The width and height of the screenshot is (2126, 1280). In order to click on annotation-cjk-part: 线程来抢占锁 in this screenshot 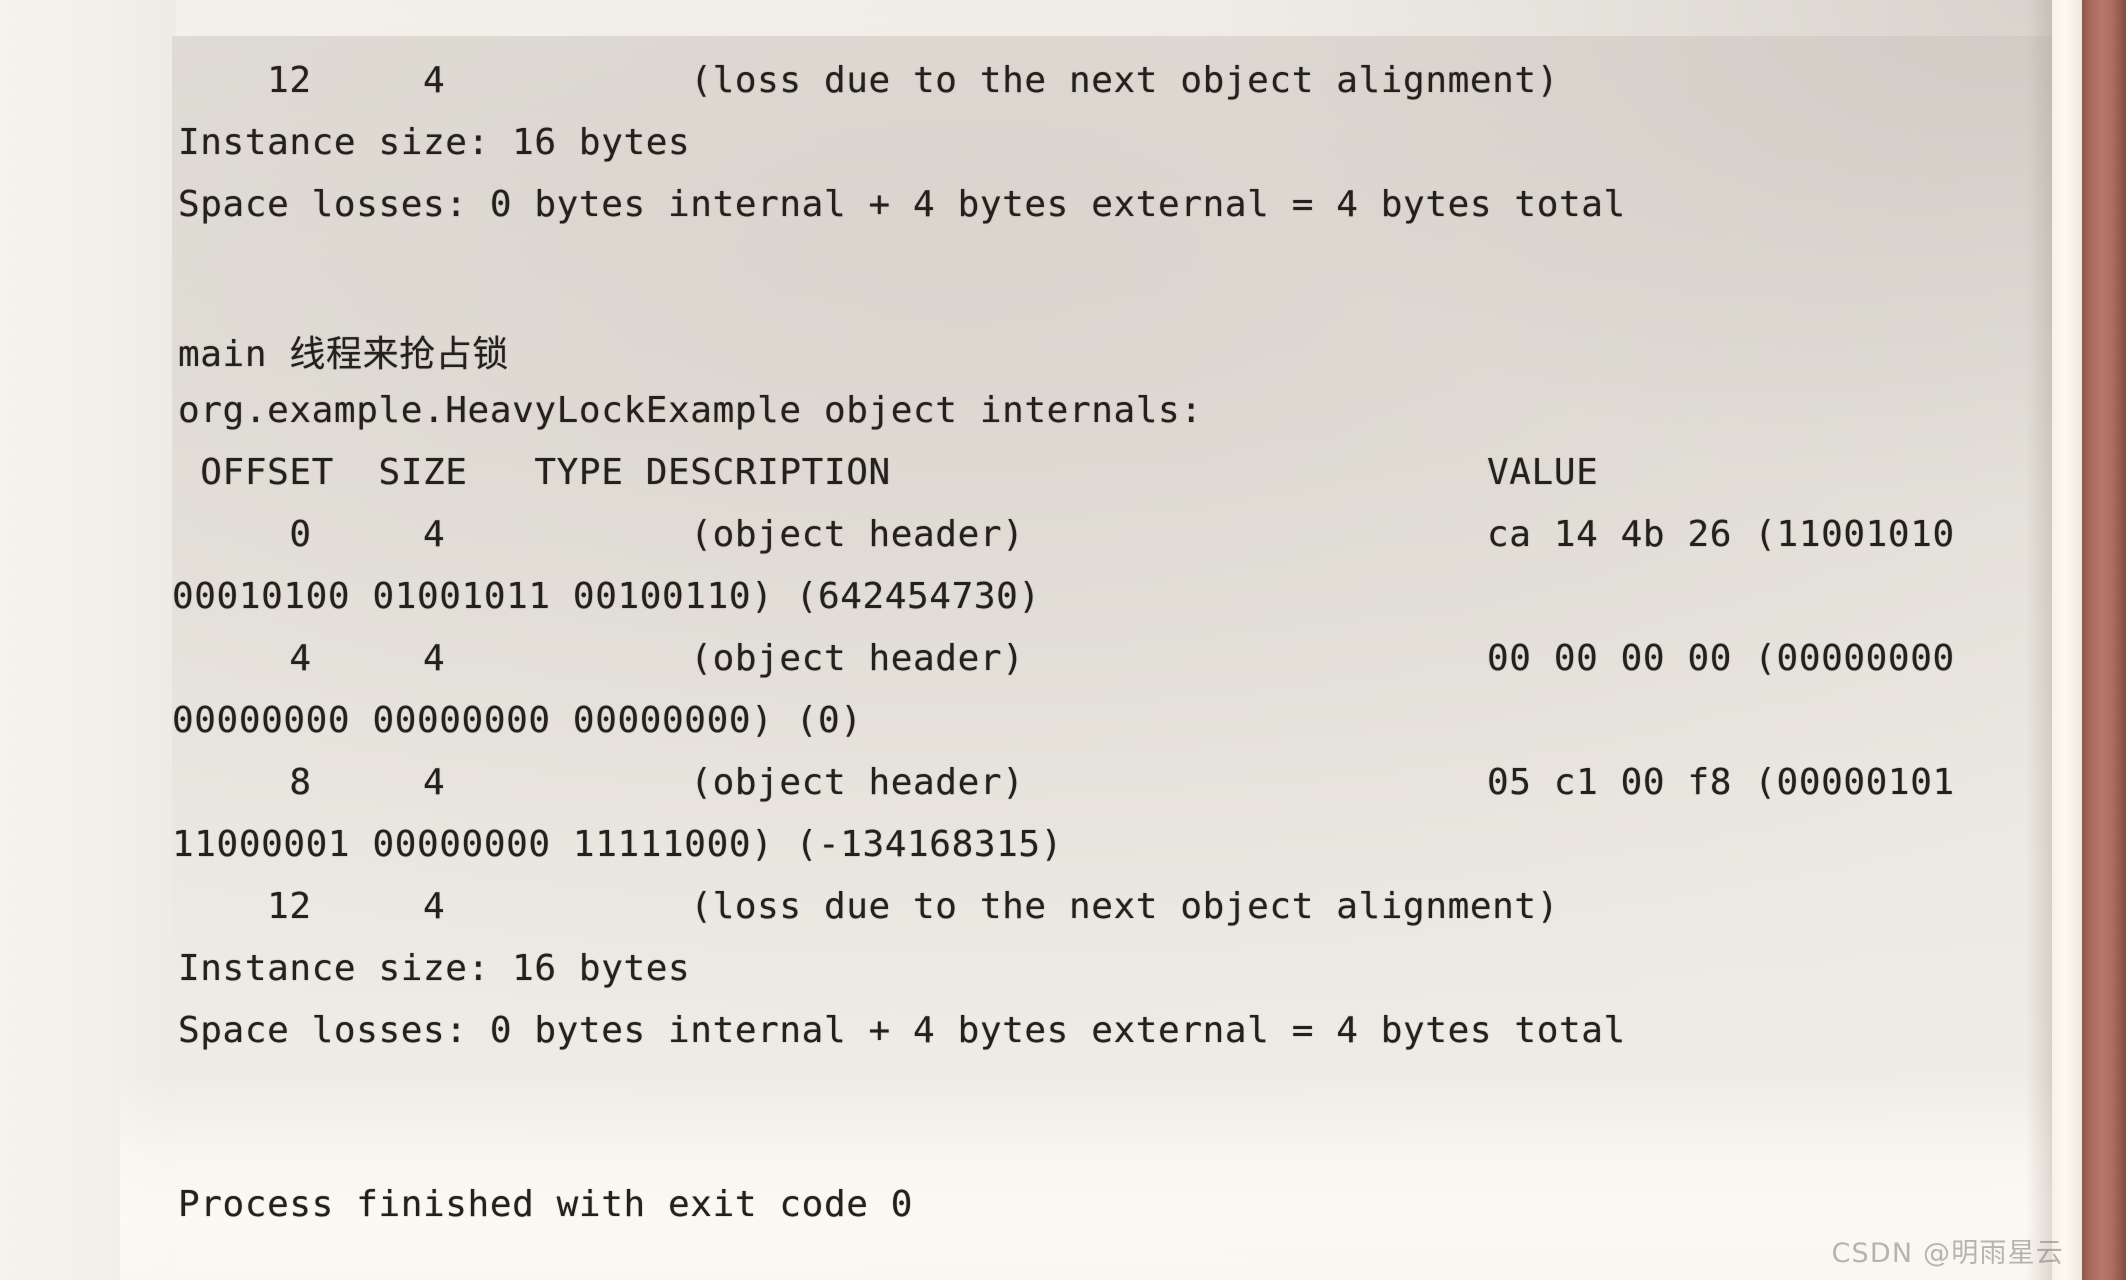, I will do `click(399, 354)`.